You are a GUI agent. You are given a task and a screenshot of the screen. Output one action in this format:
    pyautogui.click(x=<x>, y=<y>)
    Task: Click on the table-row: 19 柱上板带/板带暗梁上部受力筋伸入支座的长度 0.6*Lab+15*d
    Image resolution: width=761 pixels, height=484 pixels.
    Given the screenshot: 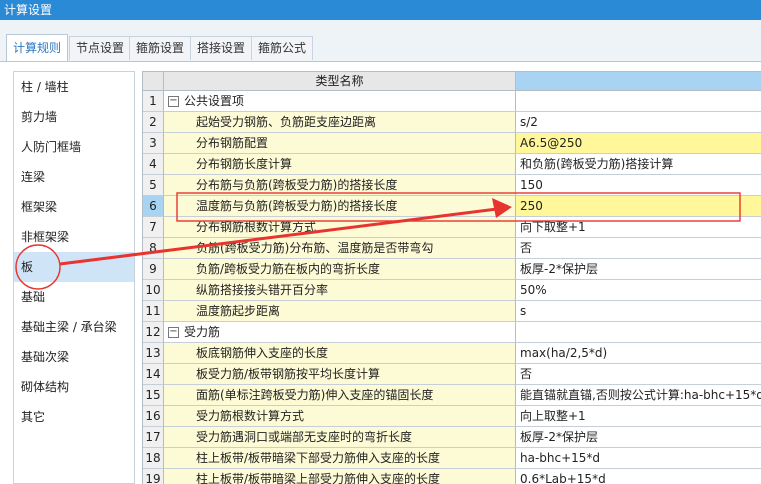 What is the action you would take?
    pyautogui.click(x=452, y=476)
    